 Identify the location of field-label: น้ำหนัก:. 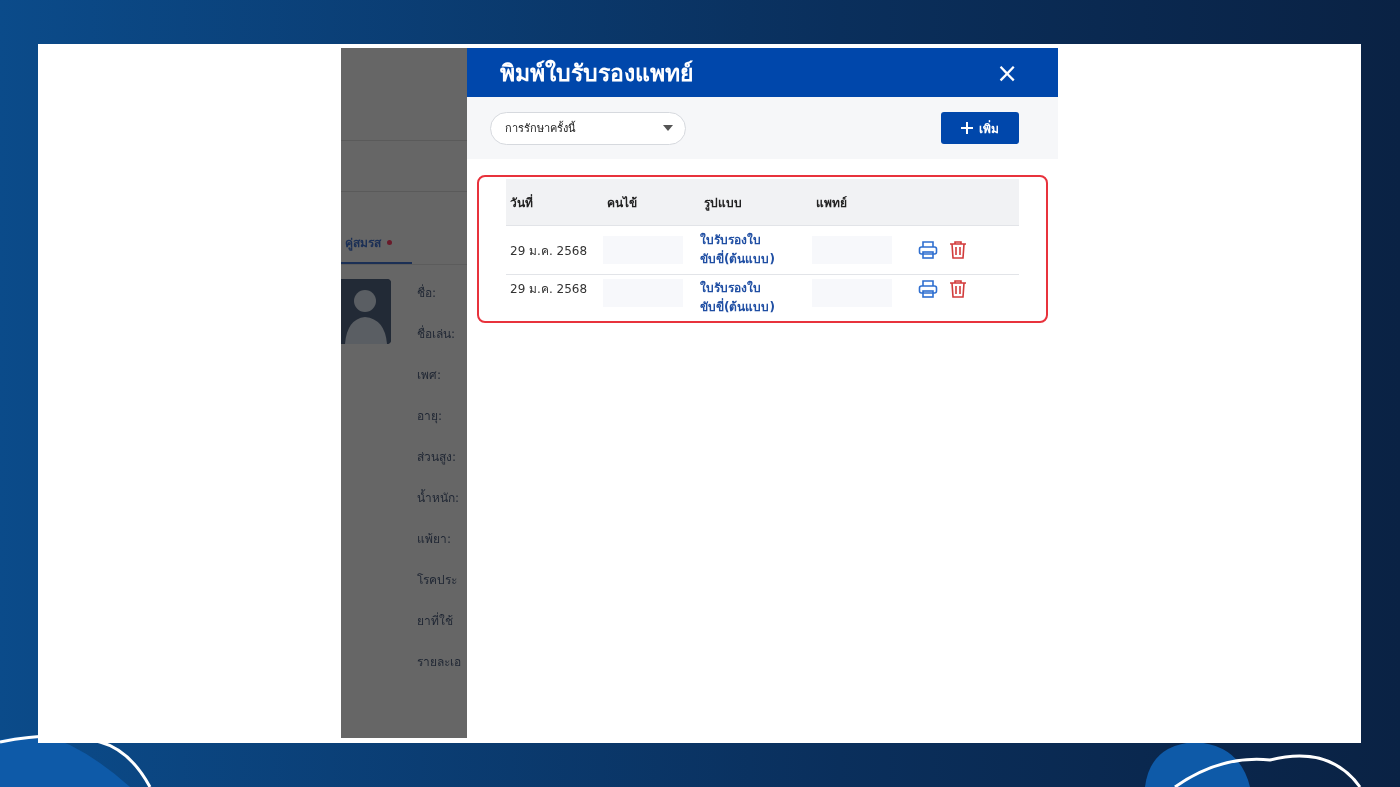
(439, 497).